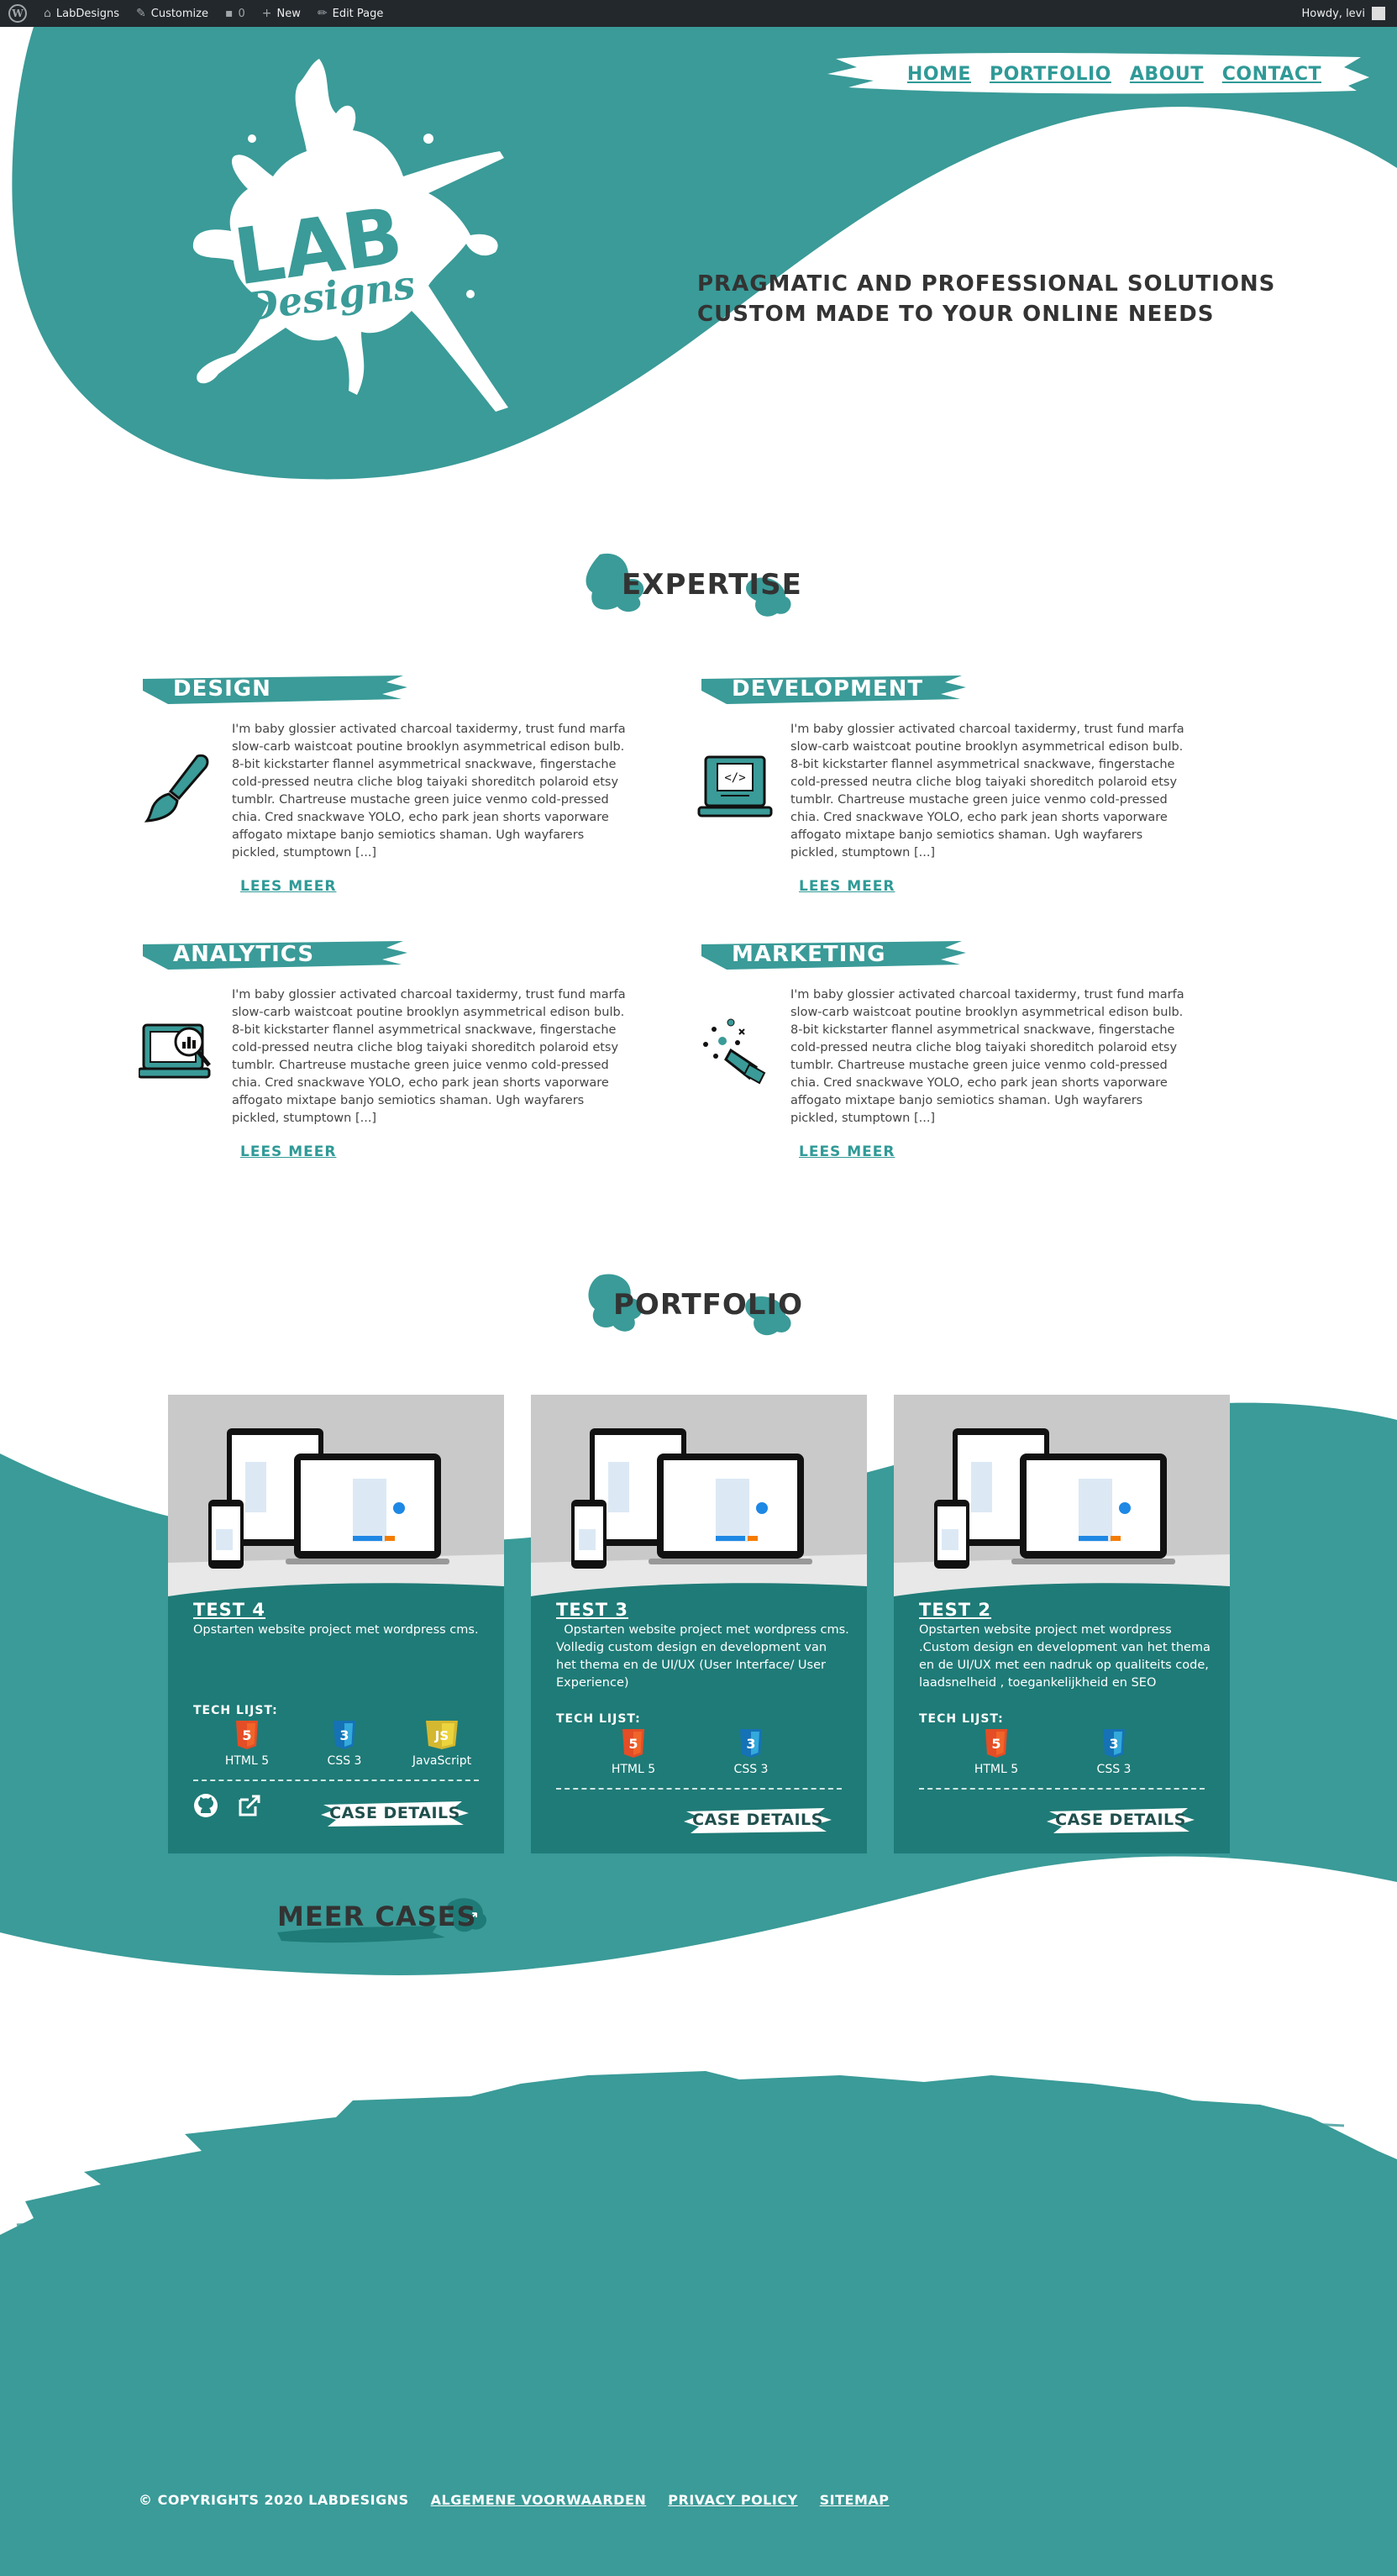 The image size is (1397, 2576). Describe the element at coordinates (735, 786) in the screenshot. I see `code-laptop-icon: </>` at that location.